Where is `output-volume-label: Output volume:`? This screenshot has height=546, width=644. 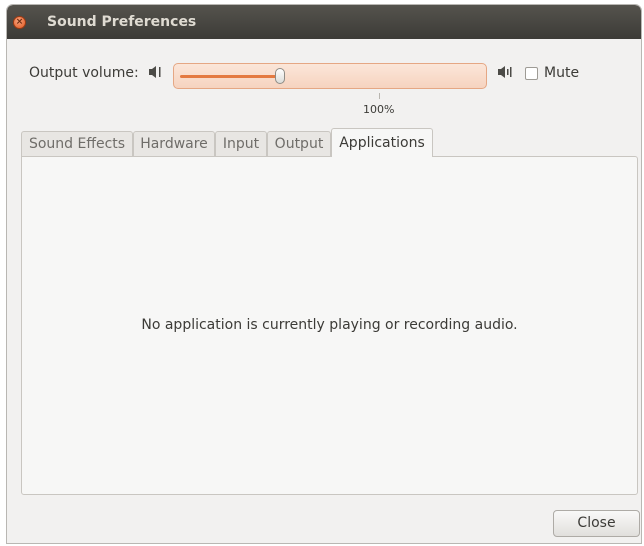
output-volume-label: Output volume: is located at coordinates (84, 73).